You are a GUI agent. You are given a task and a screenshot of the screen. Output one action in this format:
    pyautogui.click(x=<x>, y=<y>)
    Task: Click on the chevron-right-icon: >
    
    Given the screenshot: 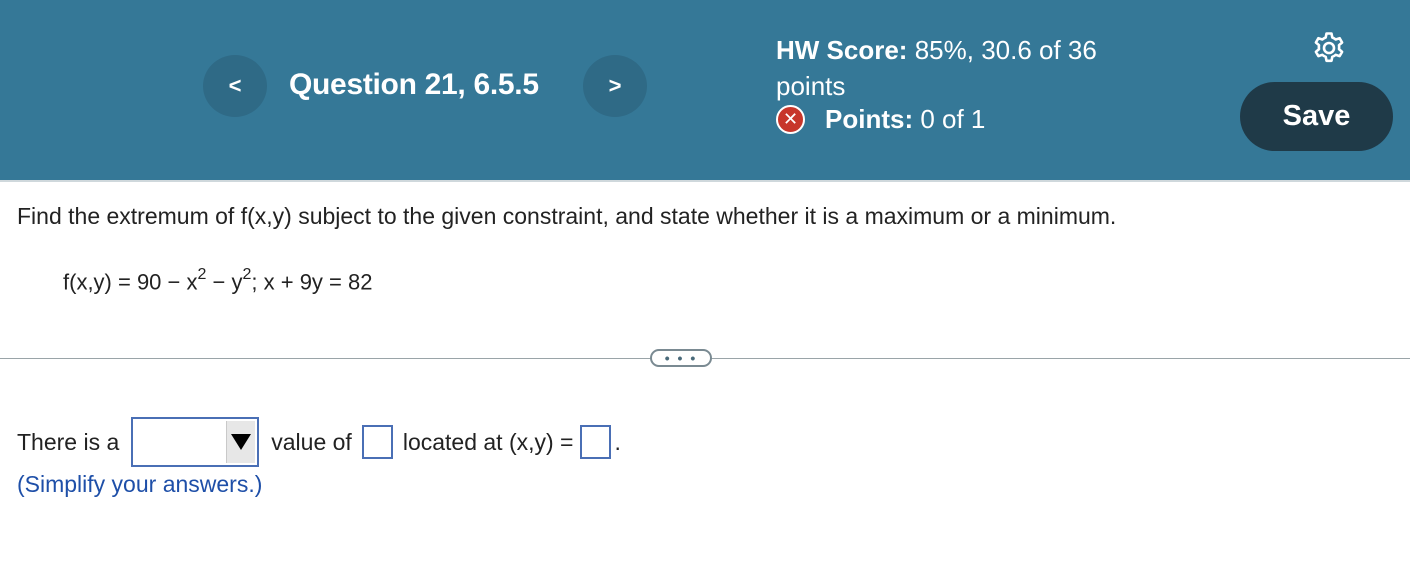 What is the action you would take?
    pyautogui.click(x=615, y=85)
    